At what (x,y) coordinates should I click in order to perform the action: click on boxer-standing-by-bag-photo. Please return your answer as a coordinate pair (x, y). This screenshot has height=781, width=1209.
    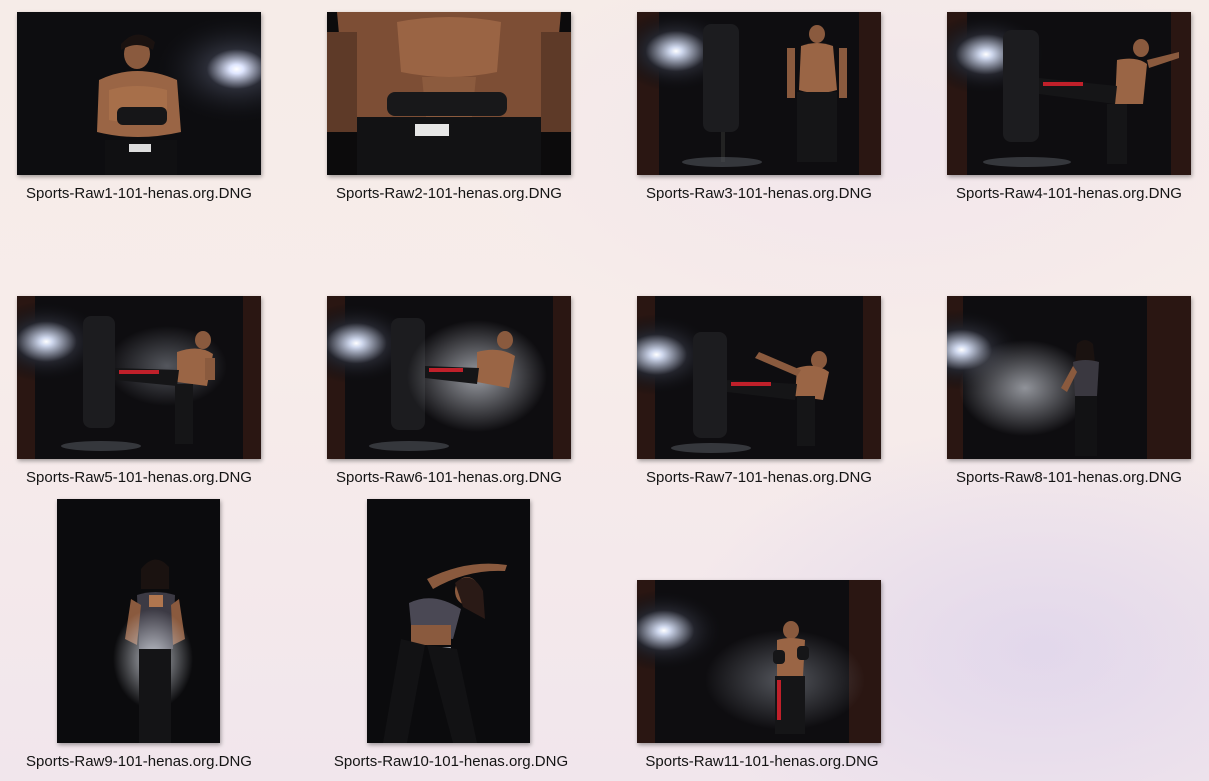
    Looking at the image, I should click on (759, 93).